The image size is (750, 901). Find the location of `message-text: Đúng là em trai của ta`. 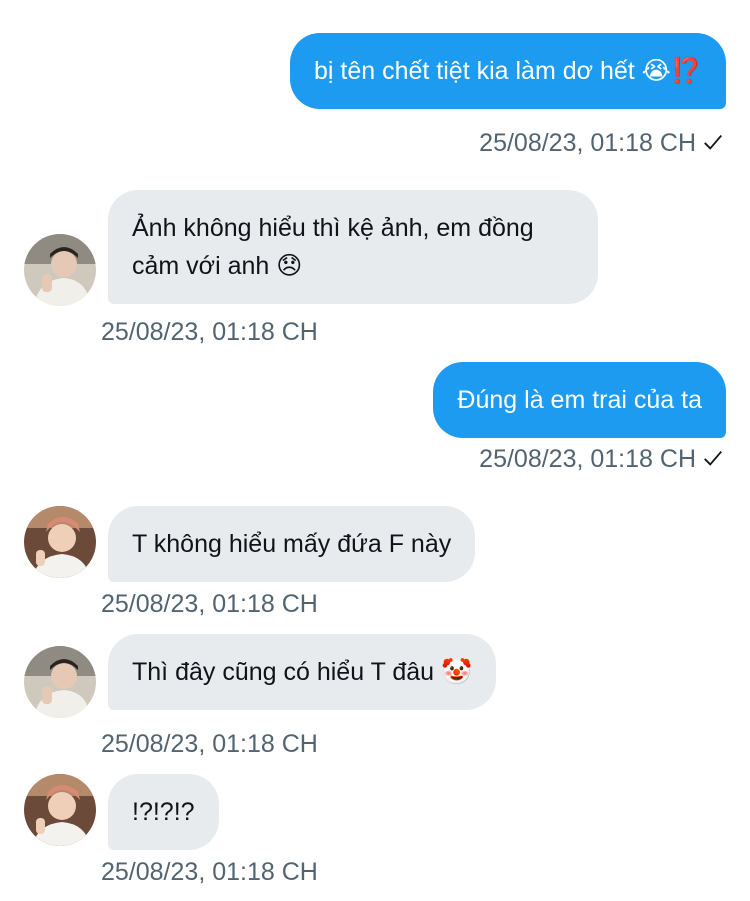

message-text: Đúng là em trai của ta is located at coordinates (579, 400).